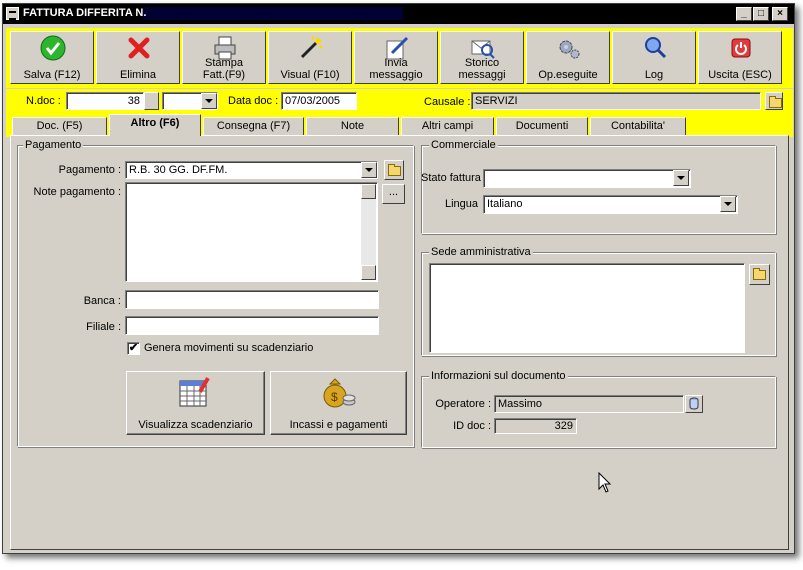 Image resolution: width=803 pixels, height=570 pixels. What do you see at coordinates (655, 48) in the screenshot?
I see `magnifier-icon` at bounding box center [655, 48].